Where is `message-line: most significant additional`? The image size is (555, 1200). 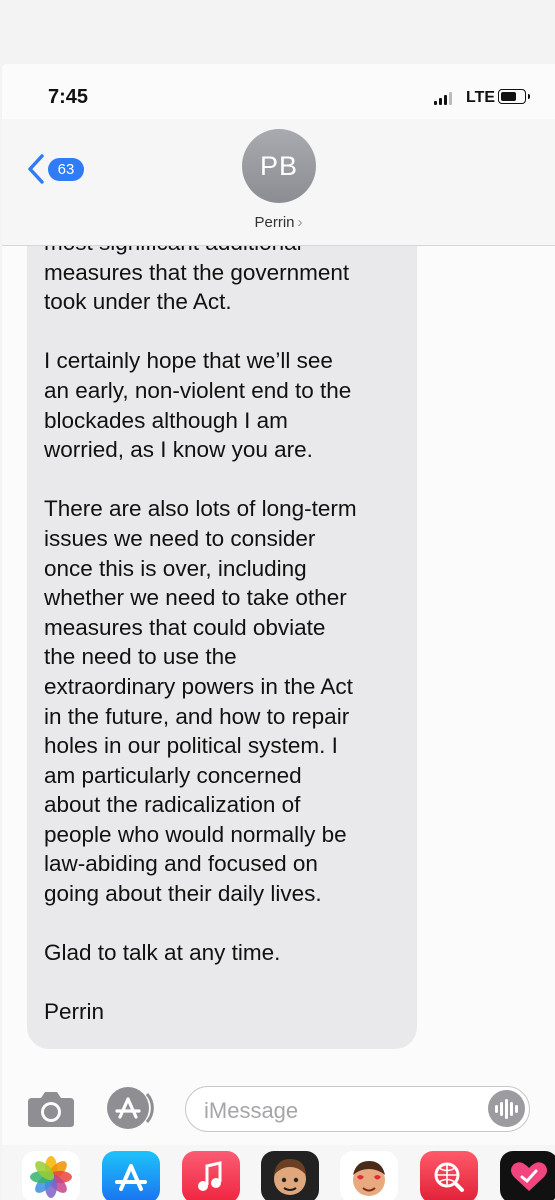 message-line: most significant additional is located at coordinates (224, 252).